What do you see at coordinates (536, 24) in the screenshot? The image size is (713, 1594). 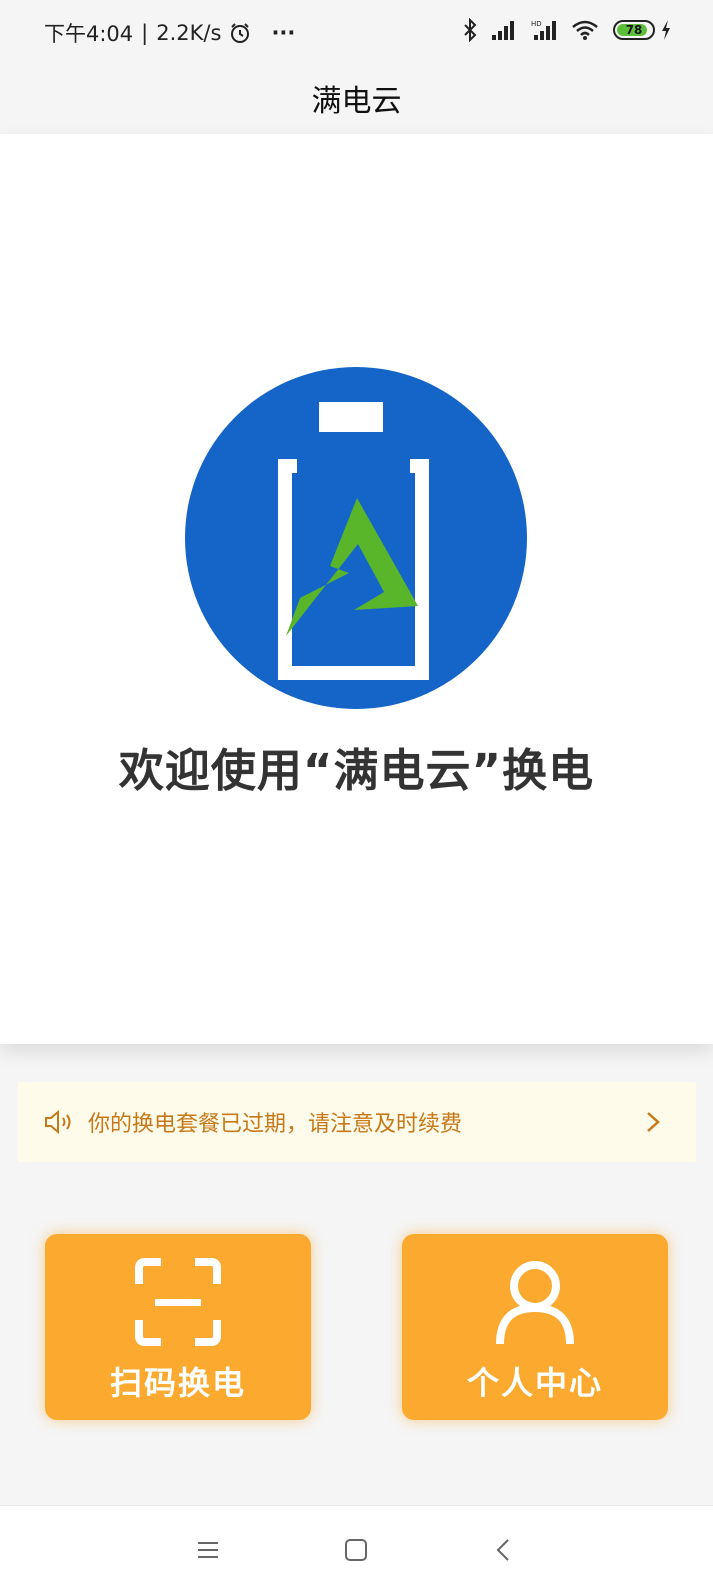 I see `svg-text: HD` at bounding box center [536, 24].